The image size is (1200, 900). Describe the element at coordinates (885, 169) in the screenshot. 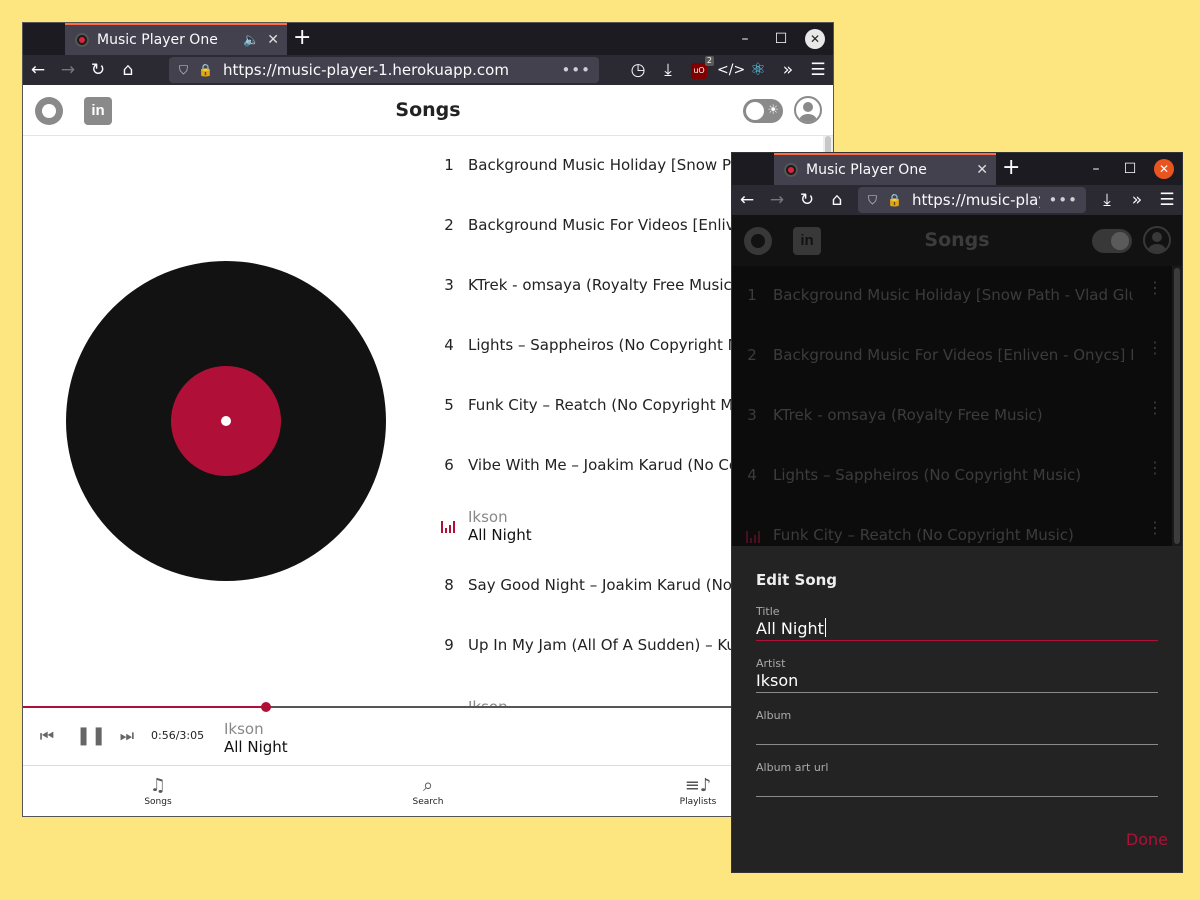

I see `browser-tab: Music Player One ✕` at that location.